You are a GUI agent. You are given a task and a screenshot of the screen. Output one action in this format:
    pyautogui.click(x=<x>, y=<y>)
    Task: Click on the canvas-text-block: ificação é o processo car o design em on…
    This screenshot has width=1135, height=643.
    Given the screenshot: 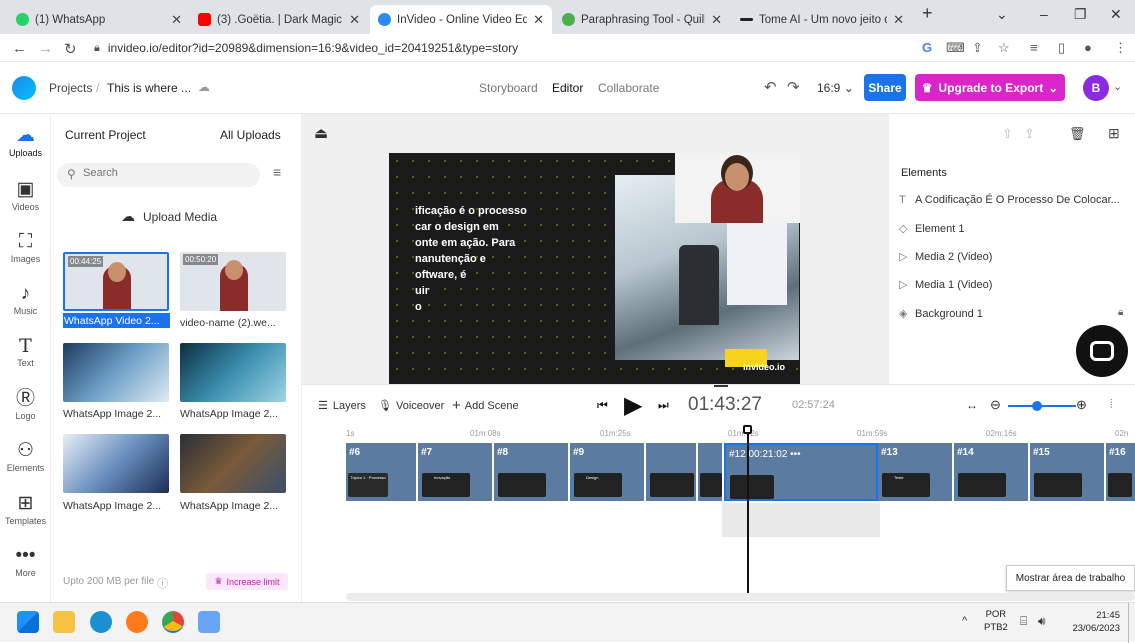 What is the action you would take?
    pyautogui.click(x=471, y=259)
    